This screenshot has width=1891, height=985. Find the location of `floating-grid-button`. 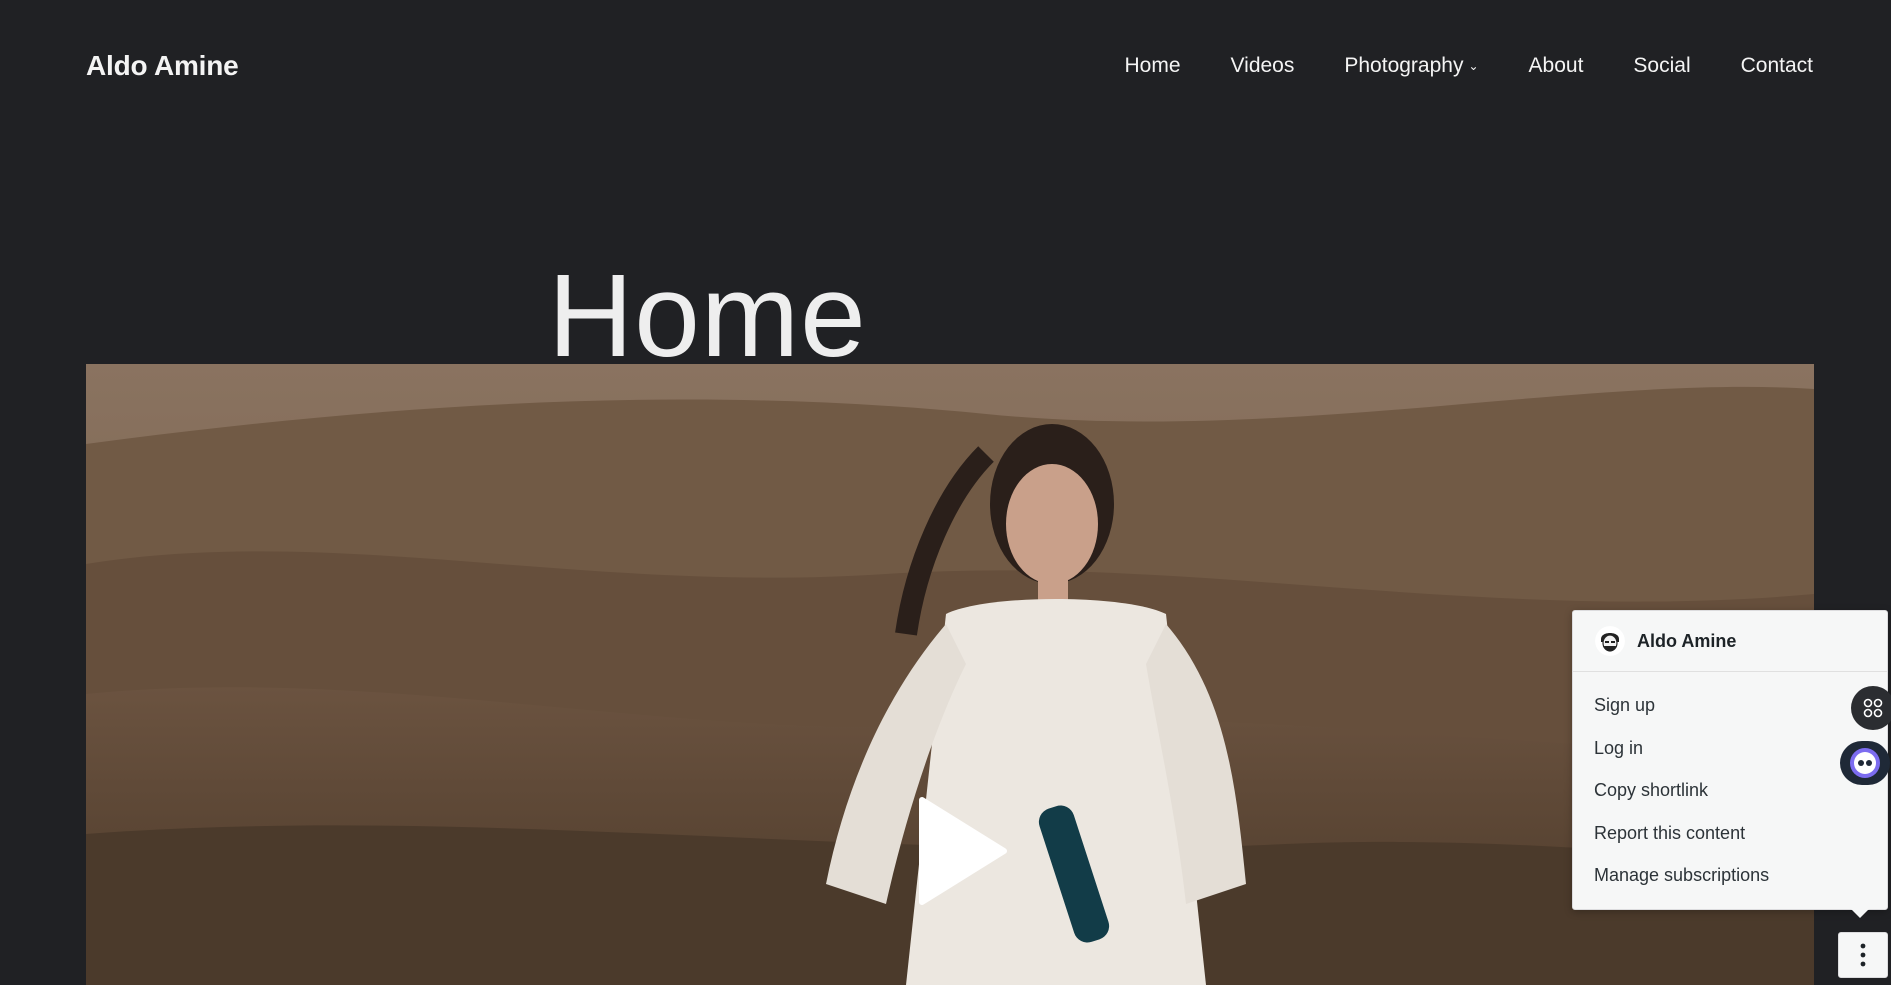

floating-grid-button is located at coordinates (1871, 708).